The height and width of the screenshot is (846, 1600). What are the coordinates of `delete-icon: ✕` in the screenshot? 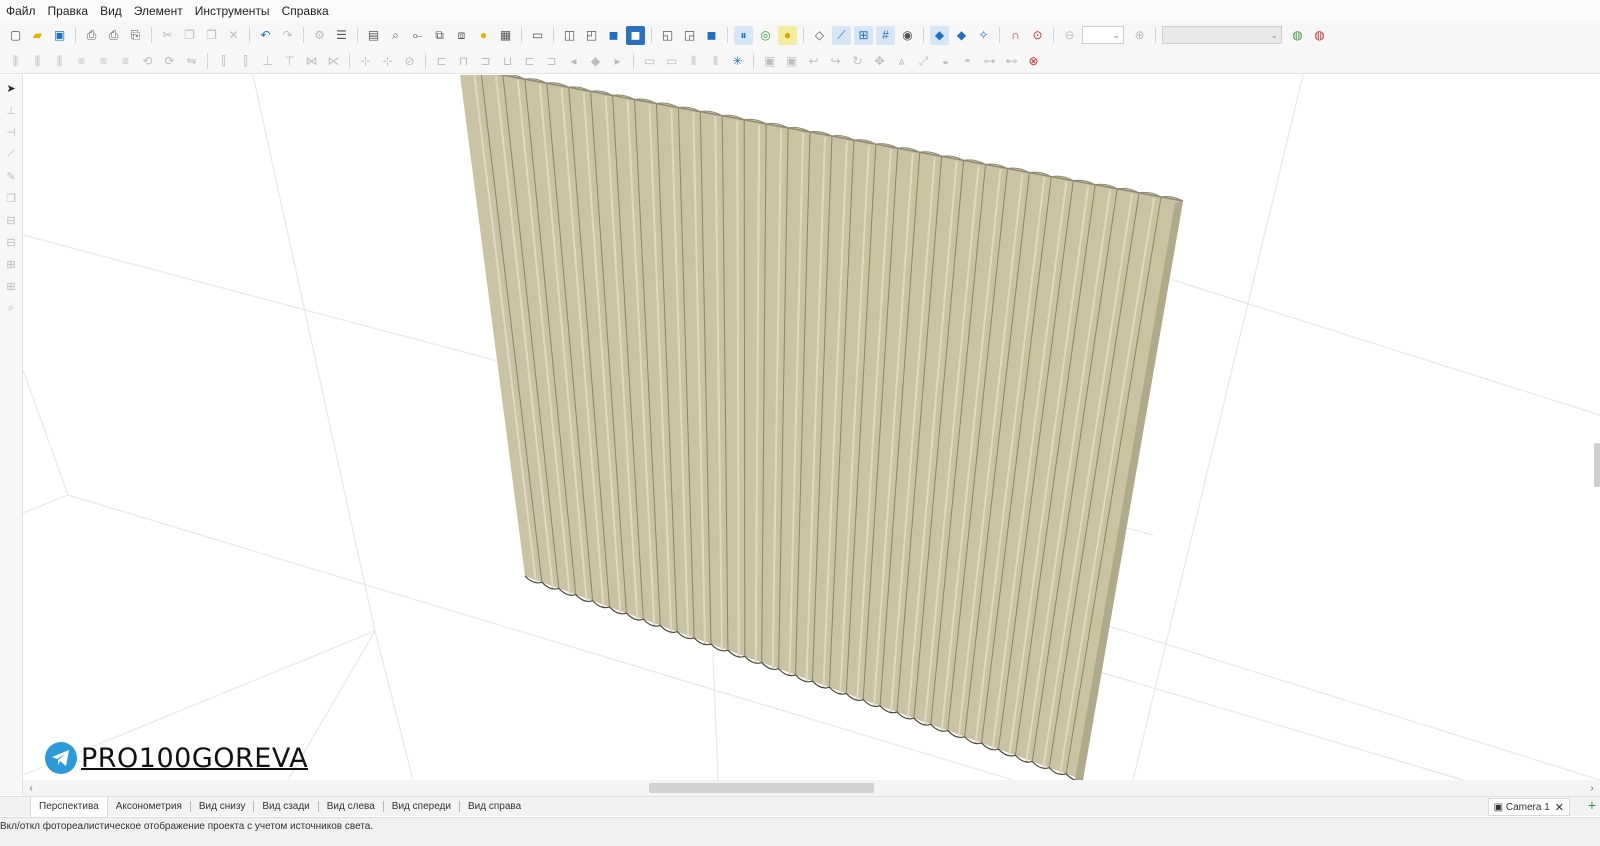 It's located at (233, 35).